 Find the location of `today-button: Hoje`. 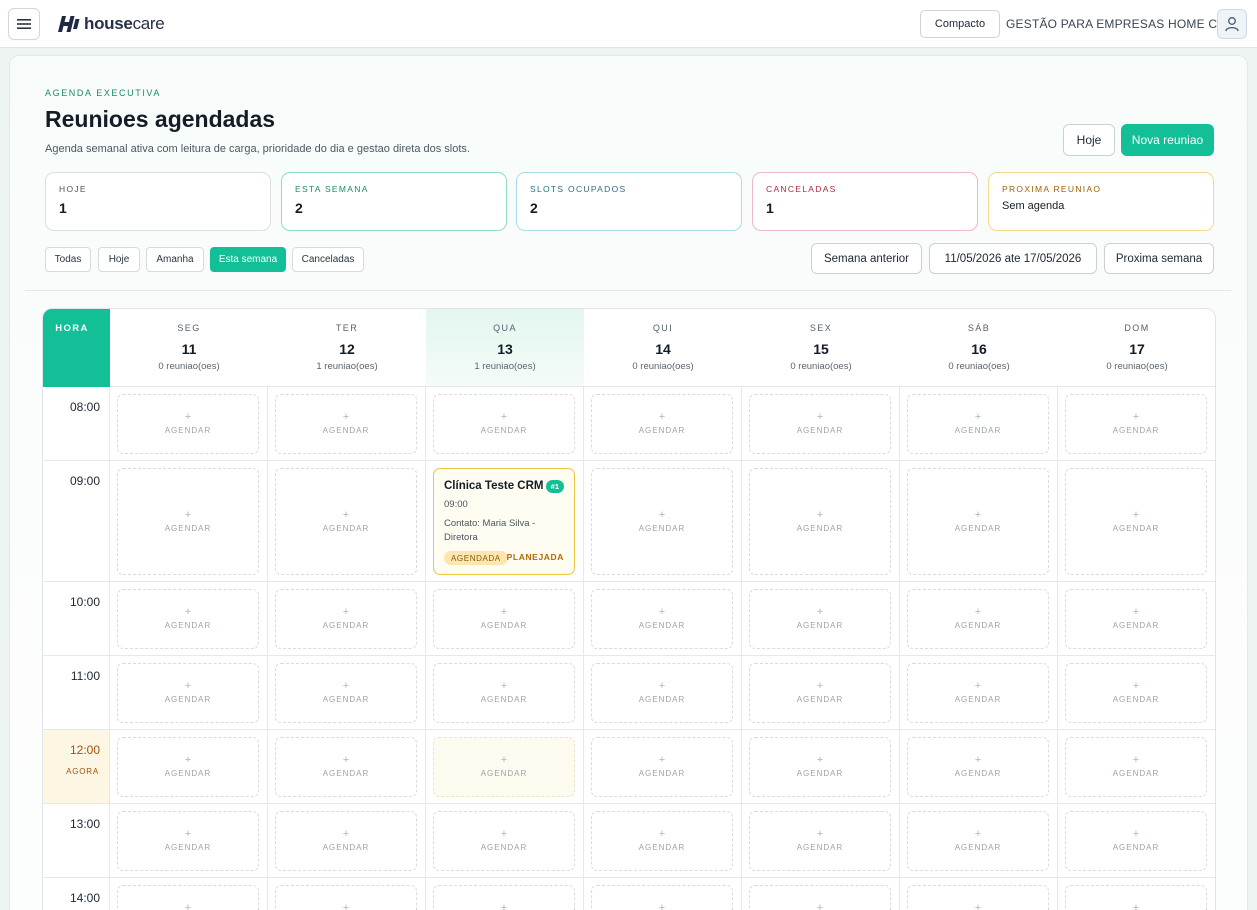

today-button: Hoje is located at coordinates (1089, 140).